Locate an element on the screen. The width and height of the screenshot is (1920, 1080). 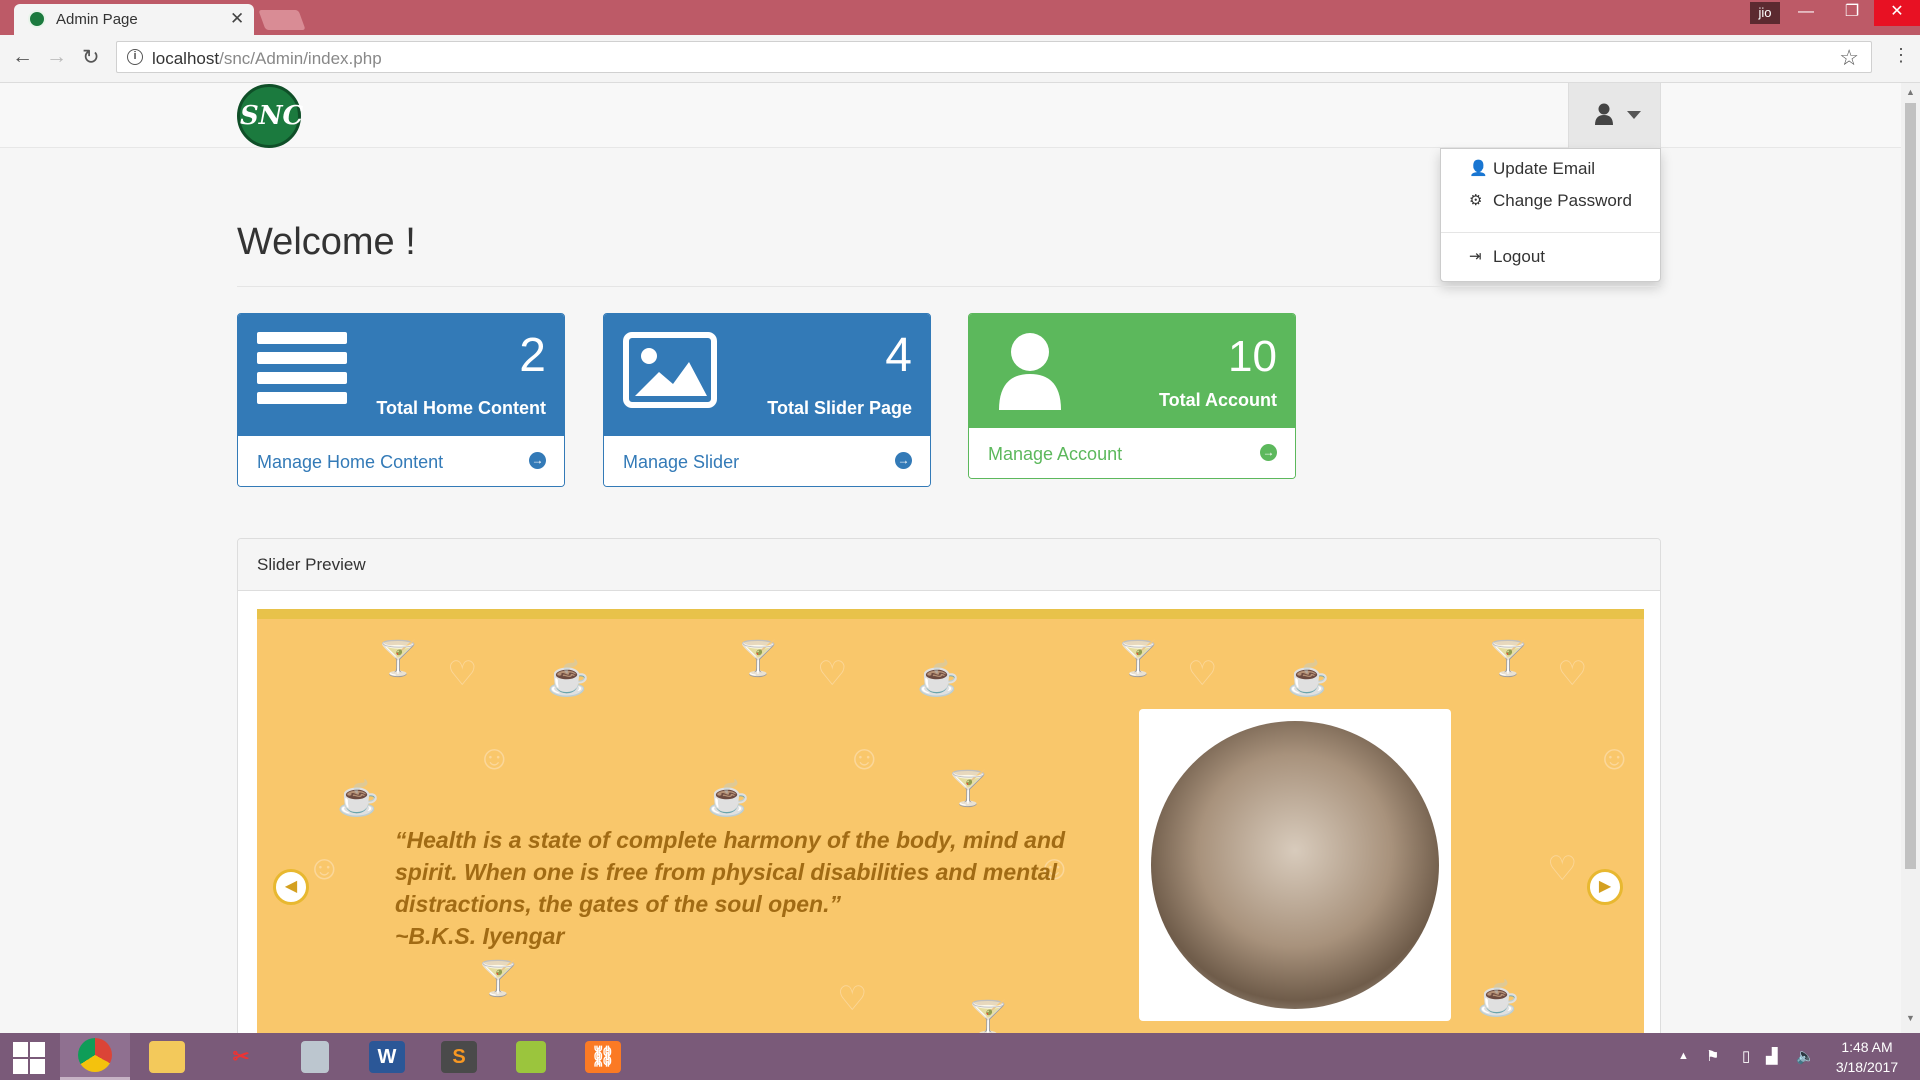
user-icon is located at coordinates (1604, 114).